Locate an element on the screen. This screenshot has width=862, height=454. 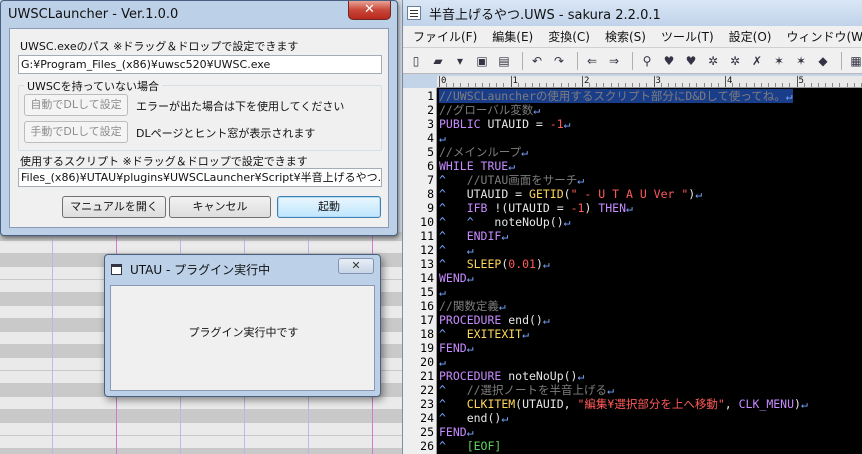
menu-item: ウィンドウ(W is located at coordinates (824, 36).